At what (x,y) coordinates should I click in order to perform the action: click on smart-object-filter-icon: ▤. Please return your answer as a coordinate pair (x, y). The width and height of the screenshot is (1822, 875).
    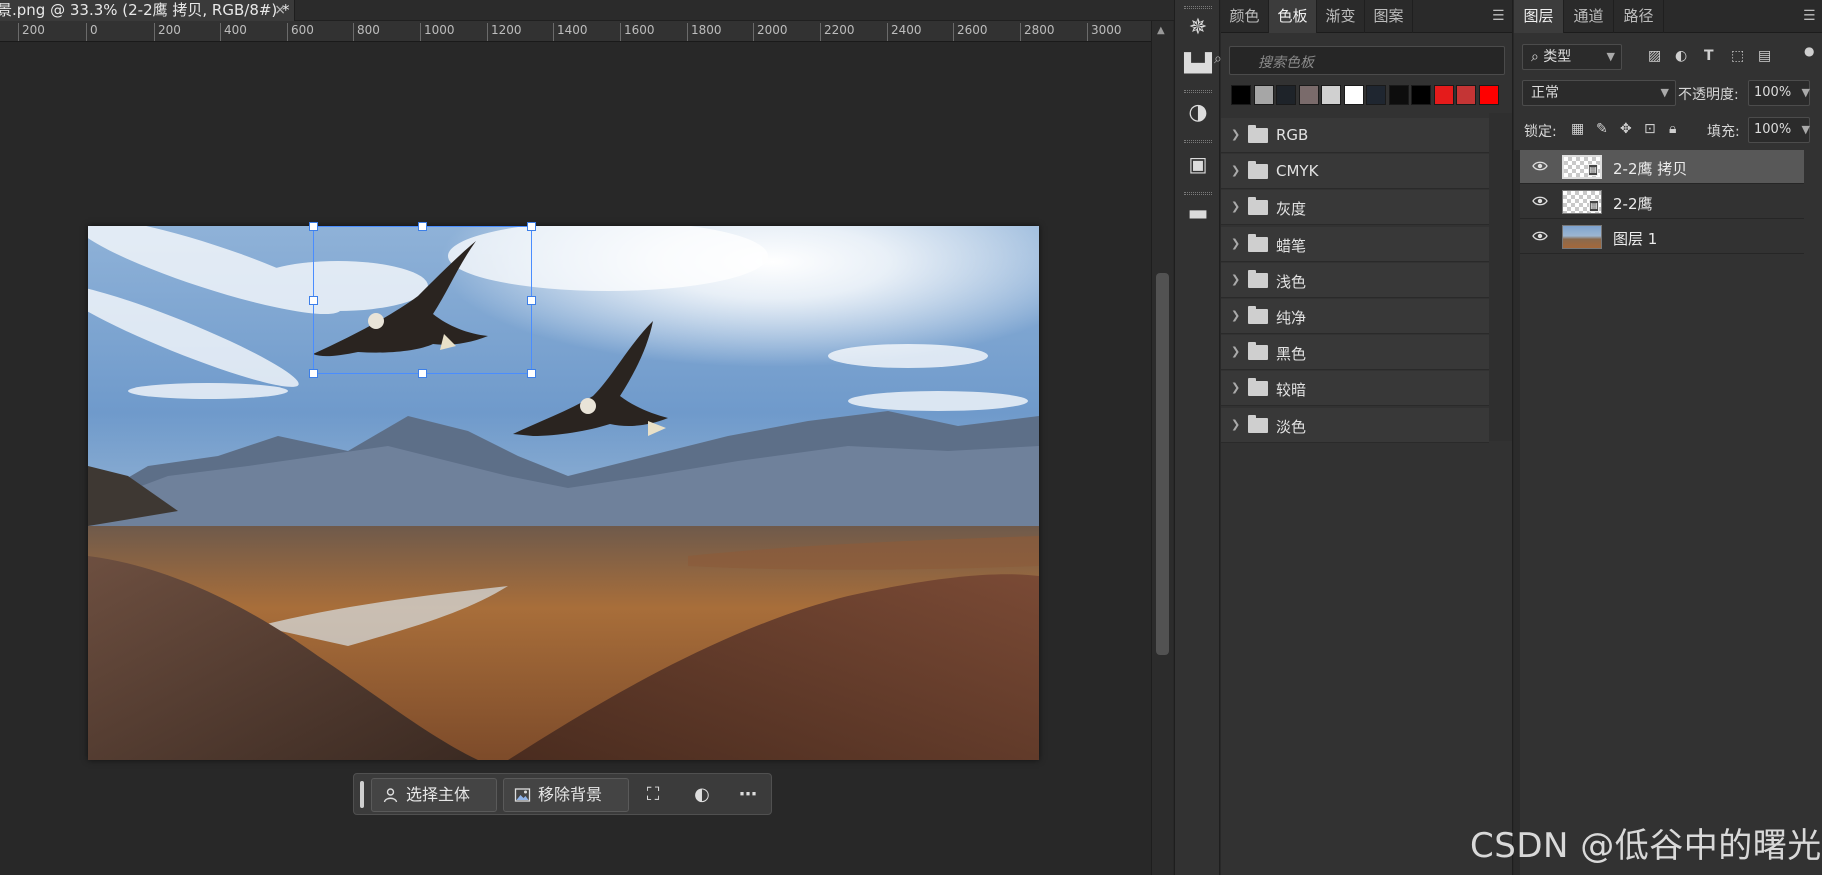
    Looking at the image, I should click on (1764, 56).